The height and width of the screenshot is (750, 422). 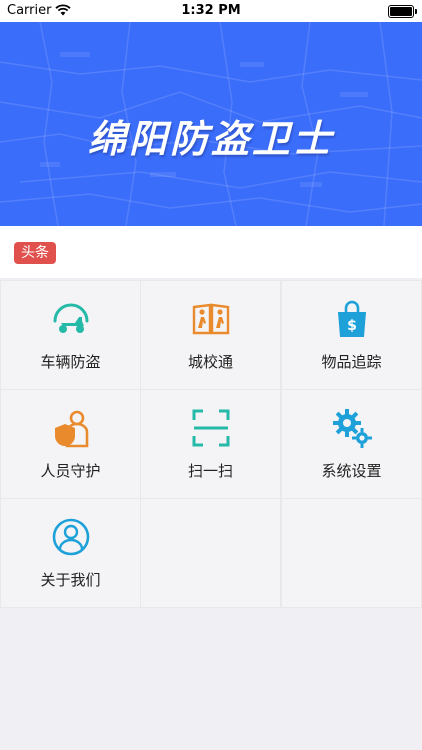 What do you see at coordinates (211, 319) in the screenshot?
I see `book-kids-icon` at bounding box center [211, 319].